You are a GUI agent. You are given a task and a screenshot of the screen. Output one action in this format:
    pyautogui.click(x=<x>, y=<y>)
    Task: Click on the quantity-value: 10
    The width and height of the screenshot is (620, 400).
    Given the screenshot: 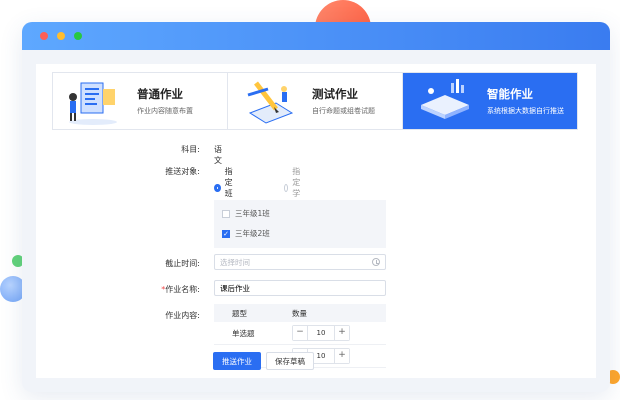 What is the action you would take?
    pyautogui.click(x=321, y=333)
    